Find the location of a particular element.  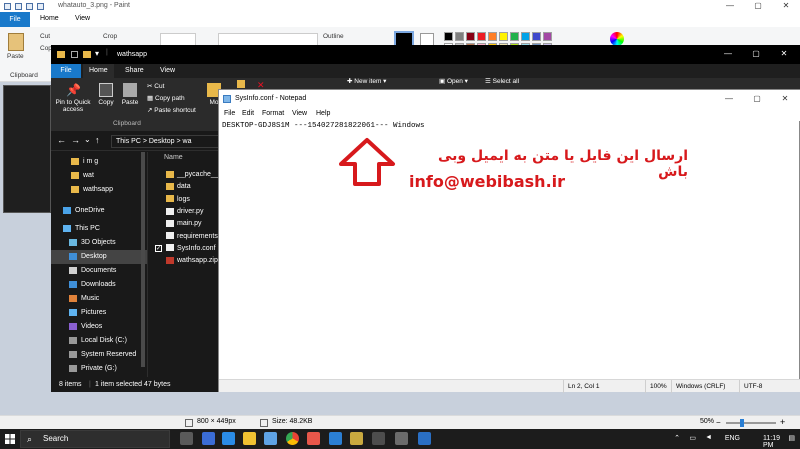

menu-edit: Edit is located at coordinates (248, 113).